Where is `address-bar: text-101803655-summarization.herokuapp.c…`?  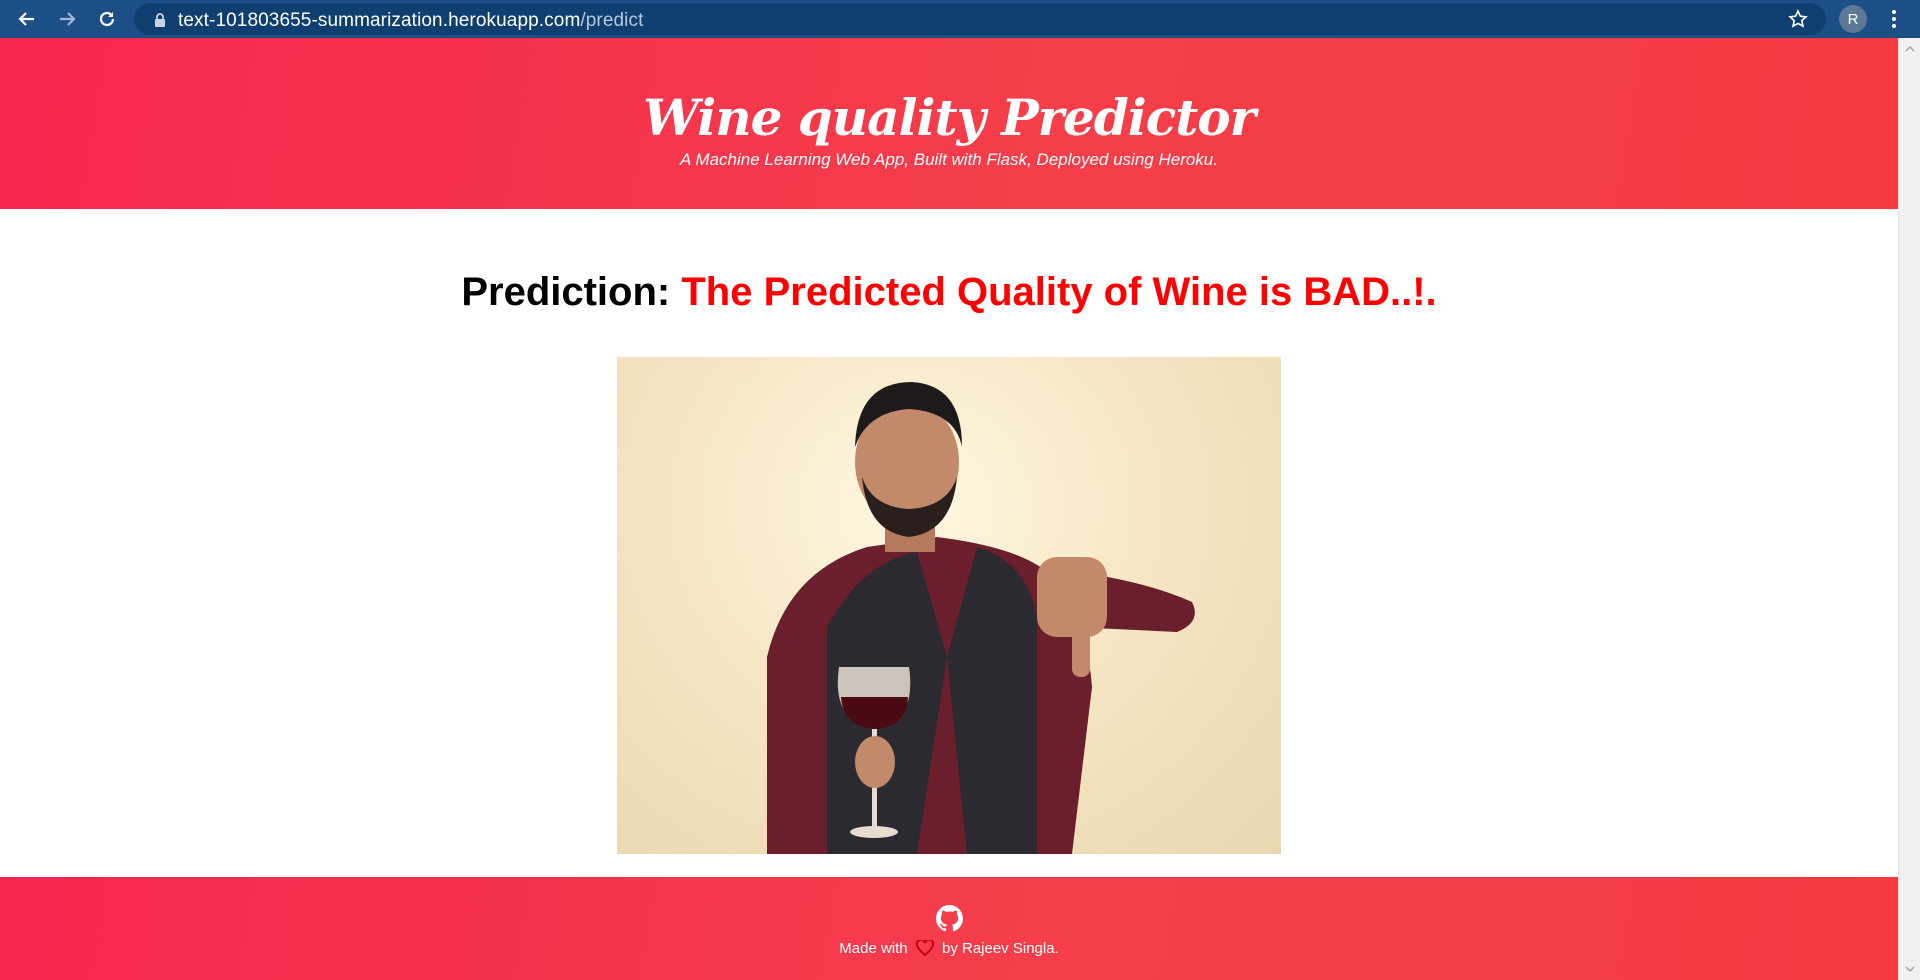
address-bar: text-101803655-summarization.herokuapp.c… is located at coordinates (980, 19).